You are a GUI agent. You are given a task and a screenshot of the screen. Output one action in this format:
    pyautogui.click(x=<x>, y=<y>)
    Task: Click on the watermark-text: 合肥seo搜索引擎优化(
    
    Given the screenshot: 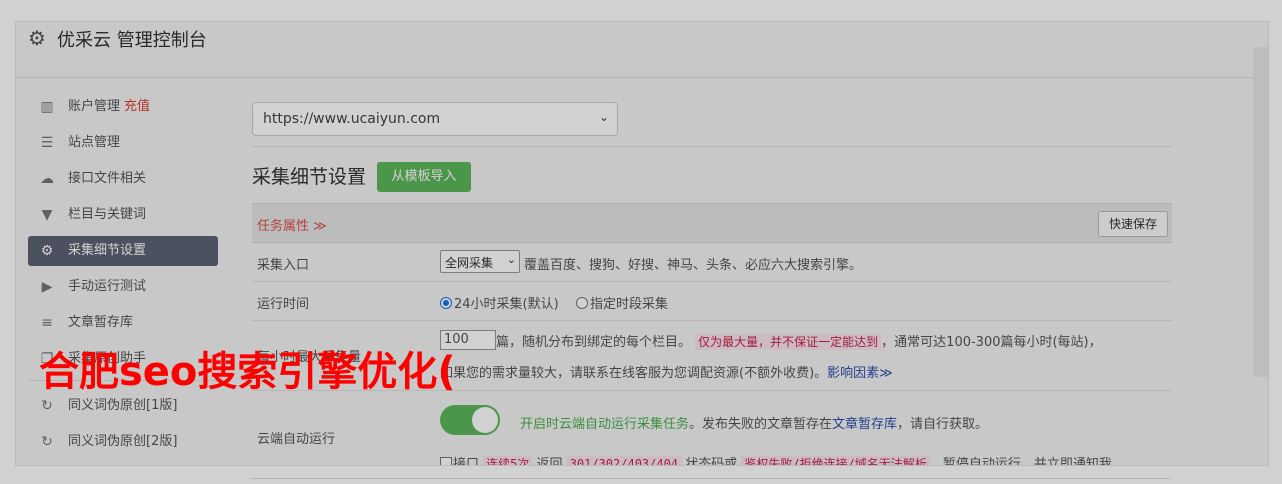 What is the action you would take?
    pyautogui.click(x=247, y=372)
    